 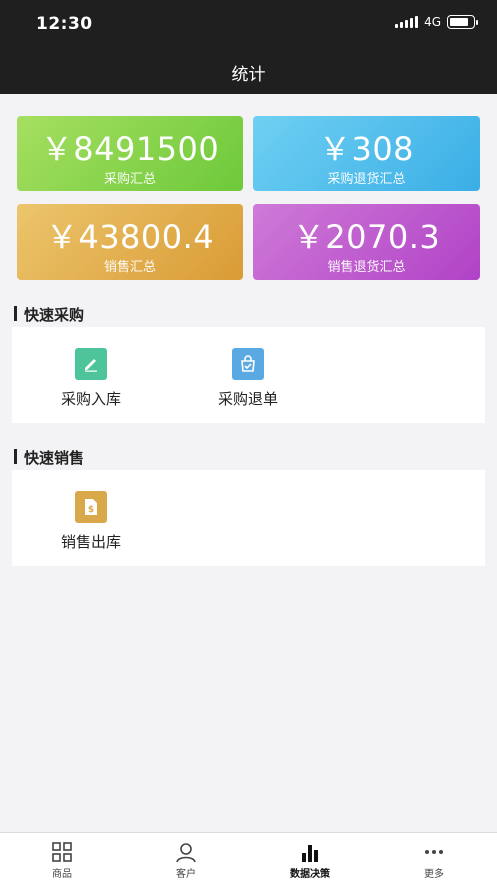 I want to click on sales-total-label: 销售汇总, so click(x=129, y=267).